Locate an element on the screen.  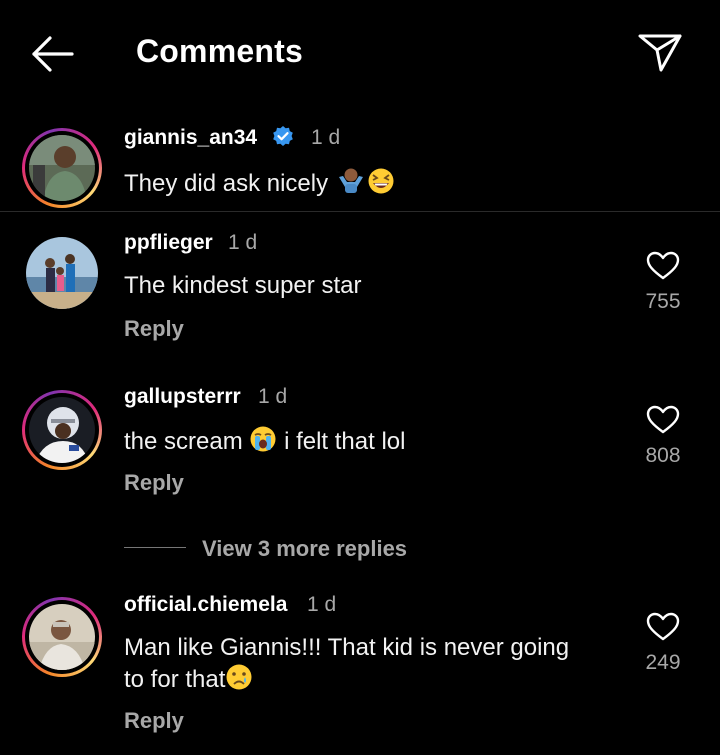
header-bar: Comments is located at coordinates (360, 52).